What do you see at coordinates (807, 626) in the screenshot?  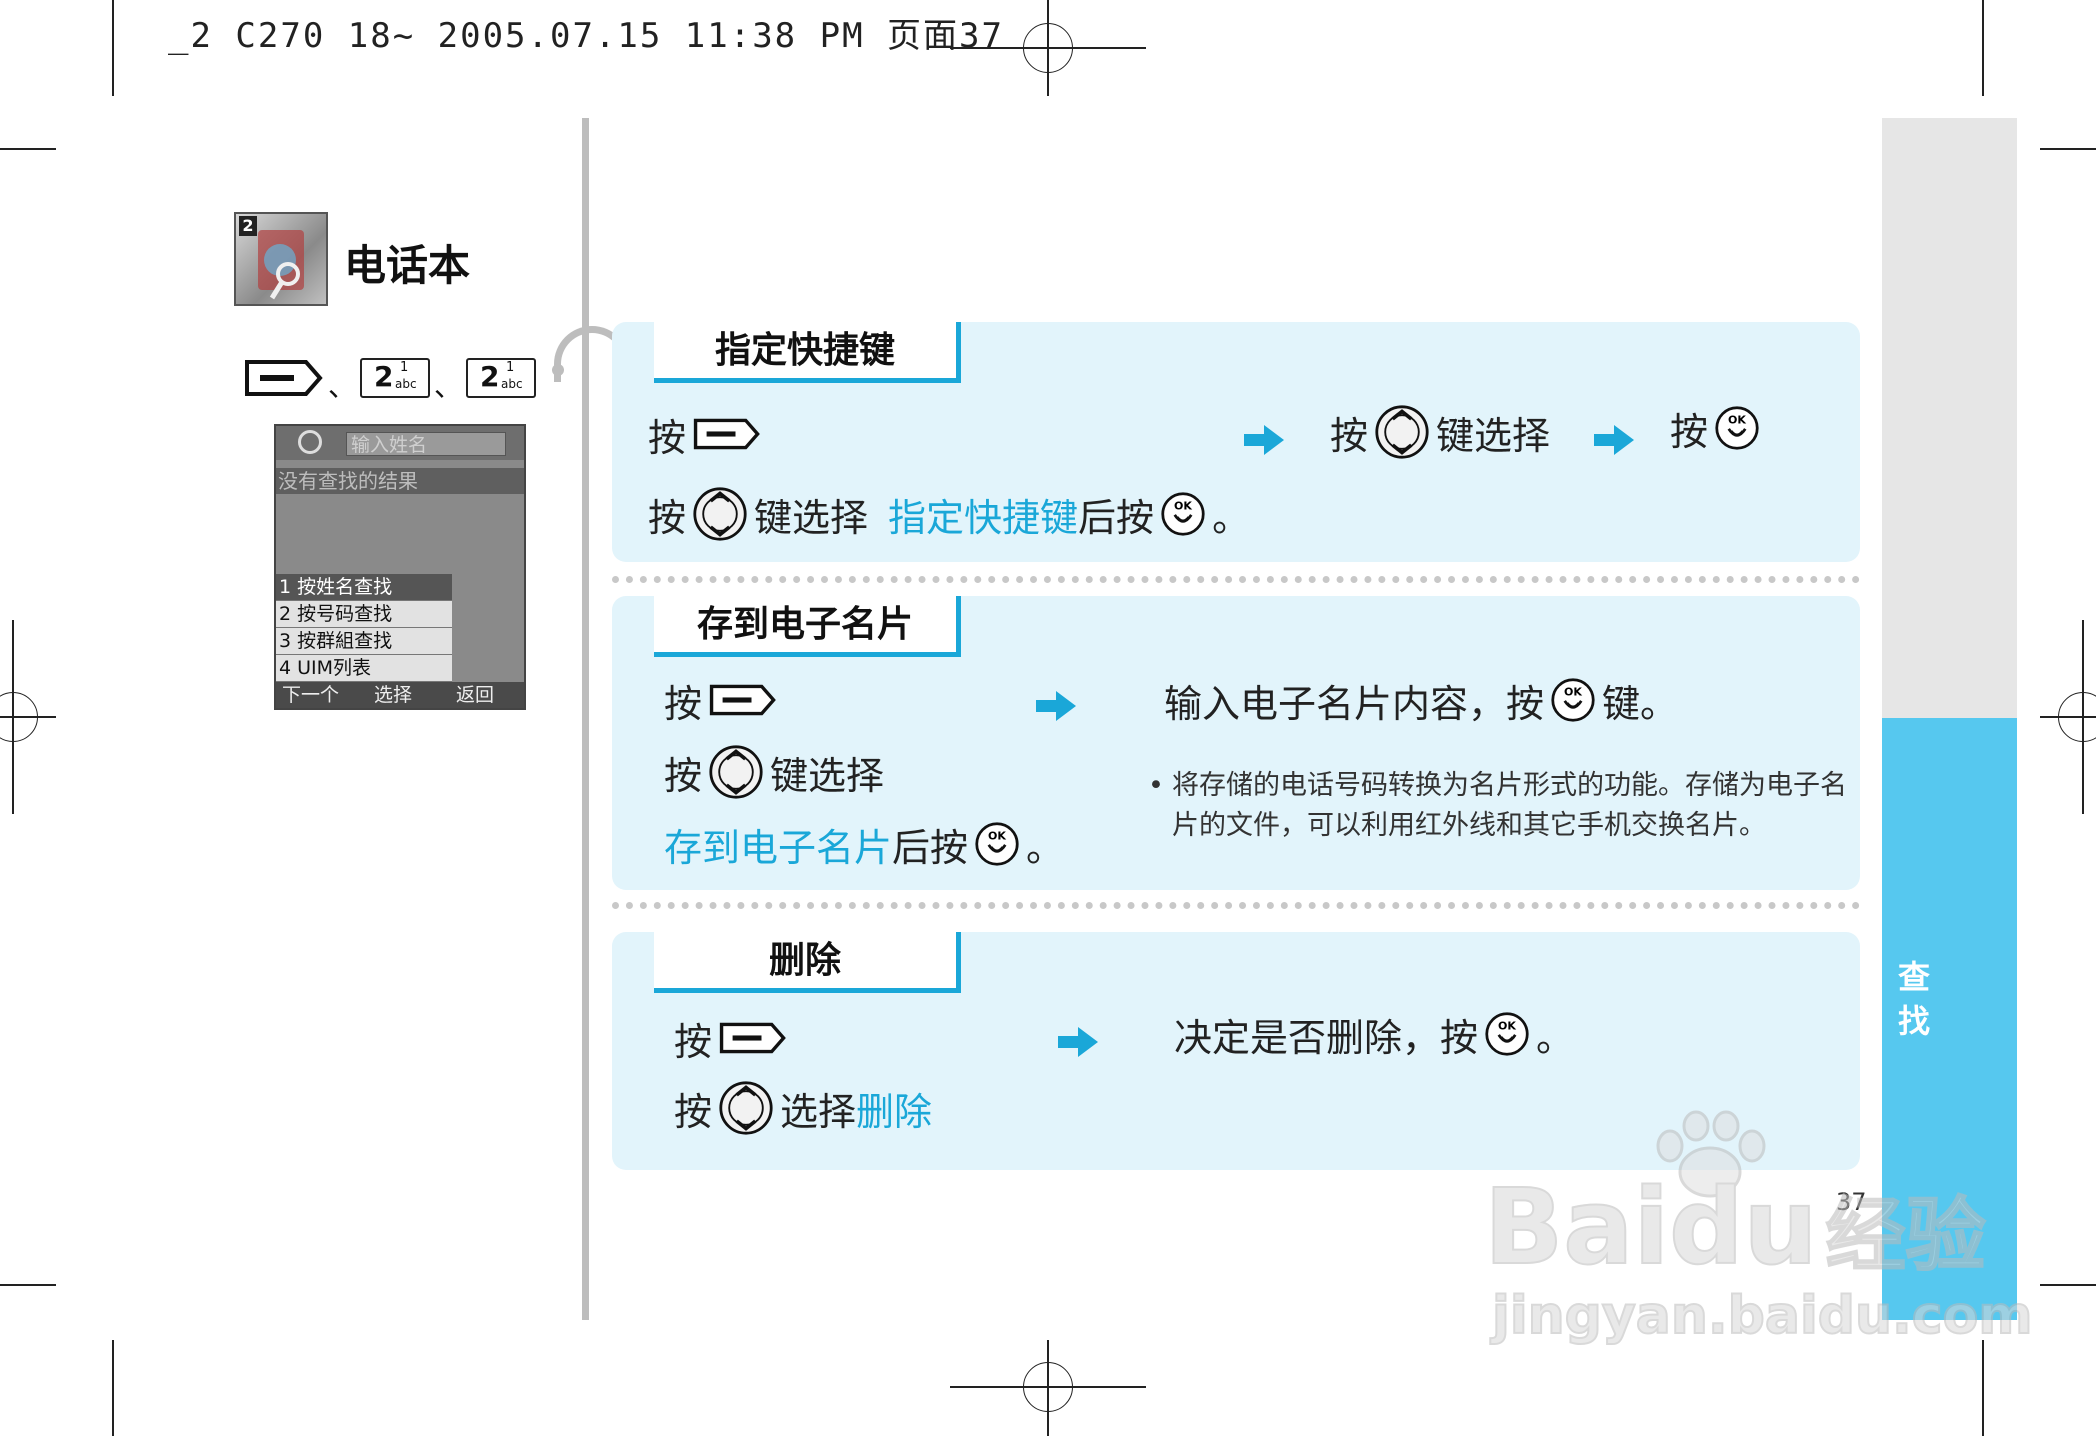 I see `section-title: 存到电子名片` at bounding box center [807, 626].